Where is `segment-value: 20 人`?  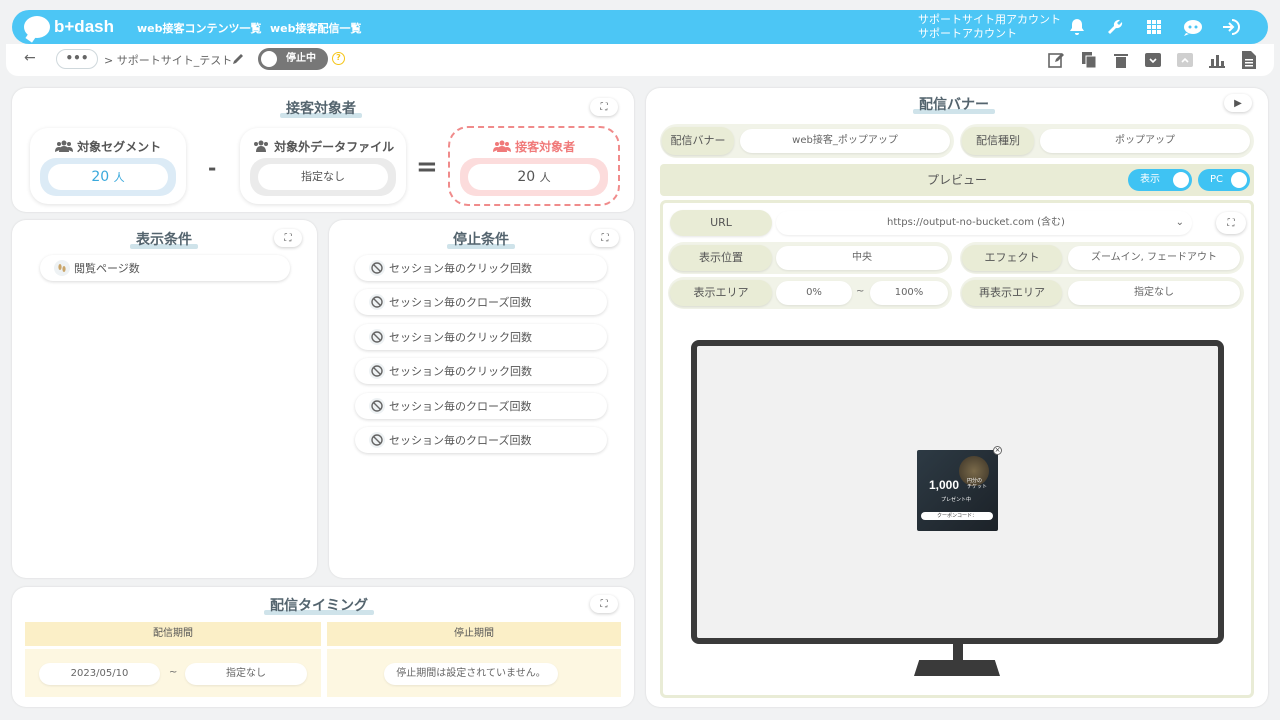 segment-value: 20 人 is located at coordinates (108, 177).